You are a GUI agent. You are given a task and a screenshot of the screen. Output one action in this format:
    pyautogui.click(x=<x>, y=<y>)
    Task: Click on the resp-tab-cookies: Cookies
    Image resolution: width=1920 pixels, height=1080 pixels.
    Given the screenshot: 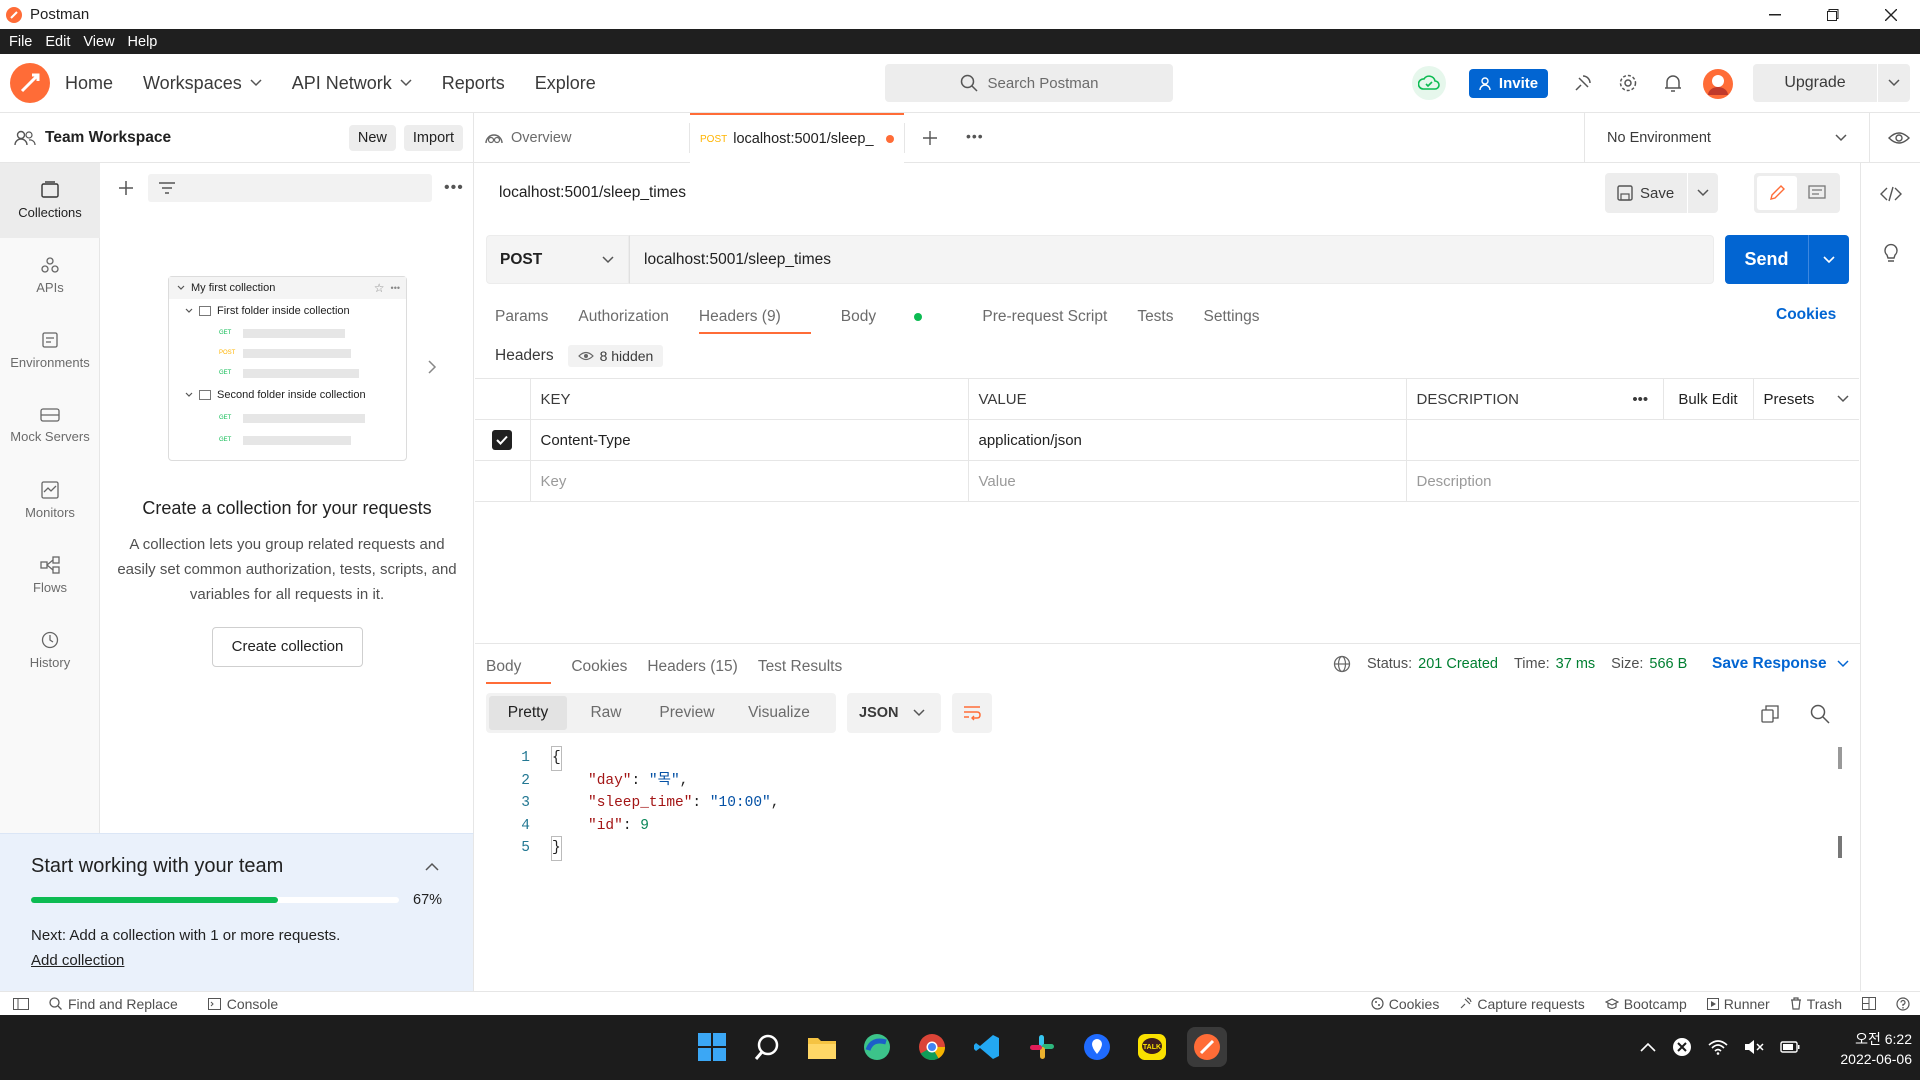 What is the action you would take?
    pyautogui.click(x=599, y=667)
    